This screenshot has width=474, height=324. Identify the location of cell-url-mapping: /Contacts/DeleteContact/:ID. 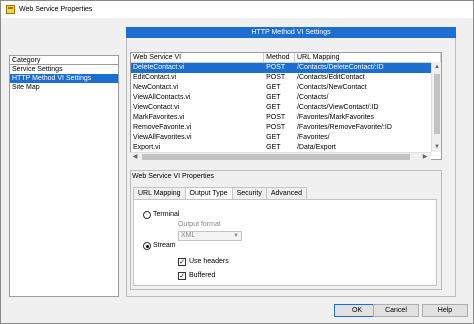
(340, 67).